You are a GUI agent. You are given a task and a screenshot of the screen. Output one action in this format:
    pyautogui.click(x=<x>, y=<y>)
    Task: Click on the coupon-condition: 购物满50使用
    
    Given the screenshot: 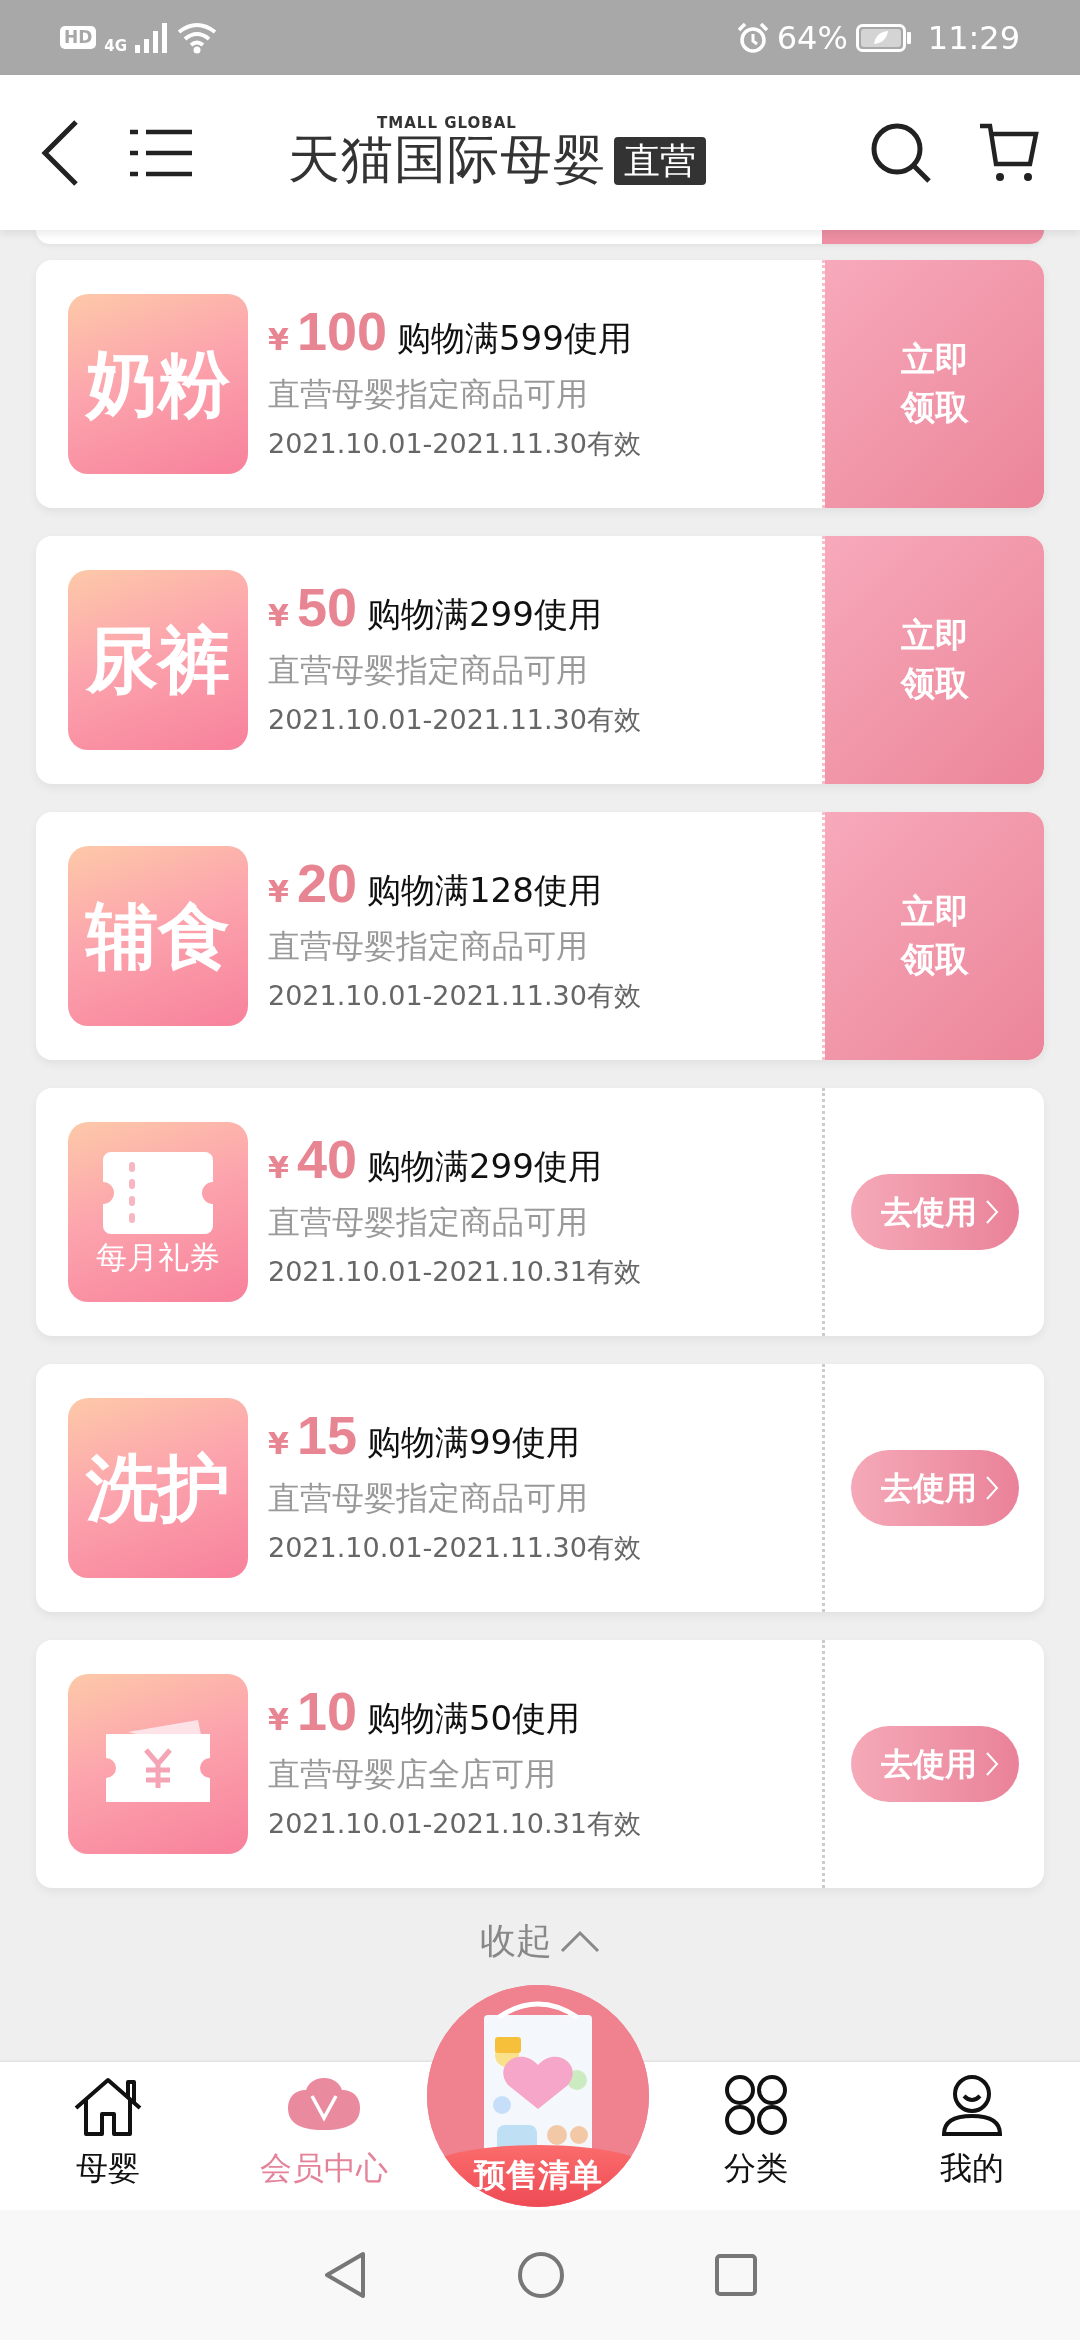 What is the action you would take?
    pyautogui.click(x=473, y=1718)
    